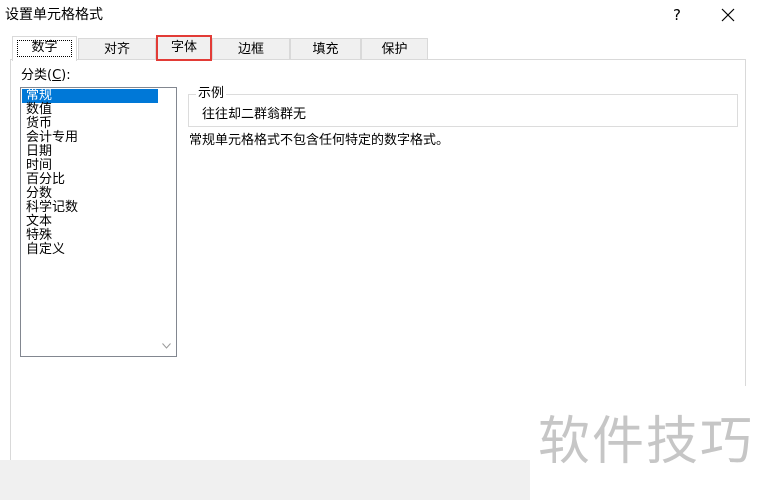 The image size is (759, 500). Describe the element at coordinates (254, 114) in the screenshot. I see `sample-value: 往往却二群翁群无` at that location.